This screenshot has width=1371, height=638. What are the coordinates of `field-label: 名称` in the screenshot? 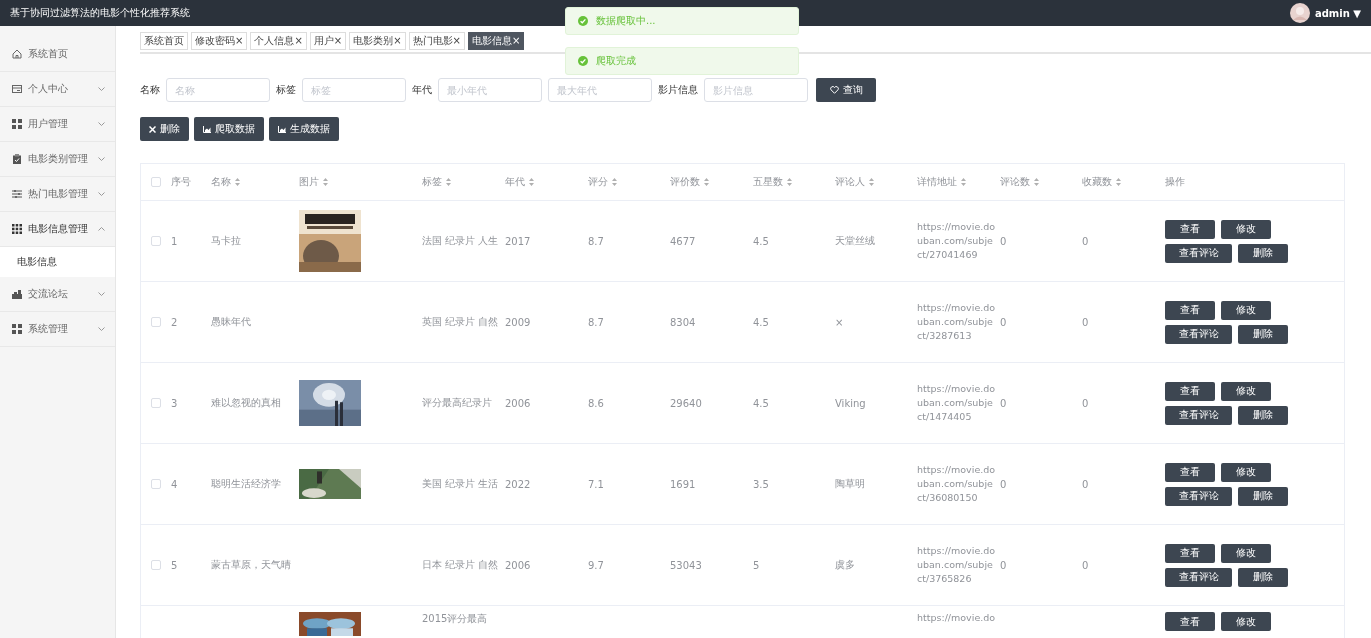 It's located at (150, 90).